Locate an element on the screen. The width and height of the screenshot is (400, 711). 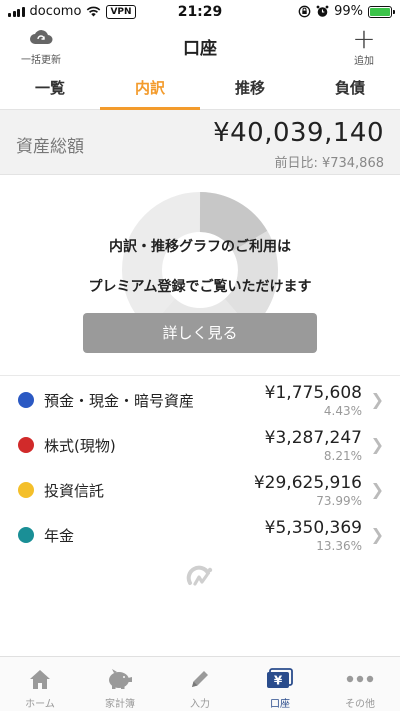
tab-history: 推移 is located at coordinates (250, 88).